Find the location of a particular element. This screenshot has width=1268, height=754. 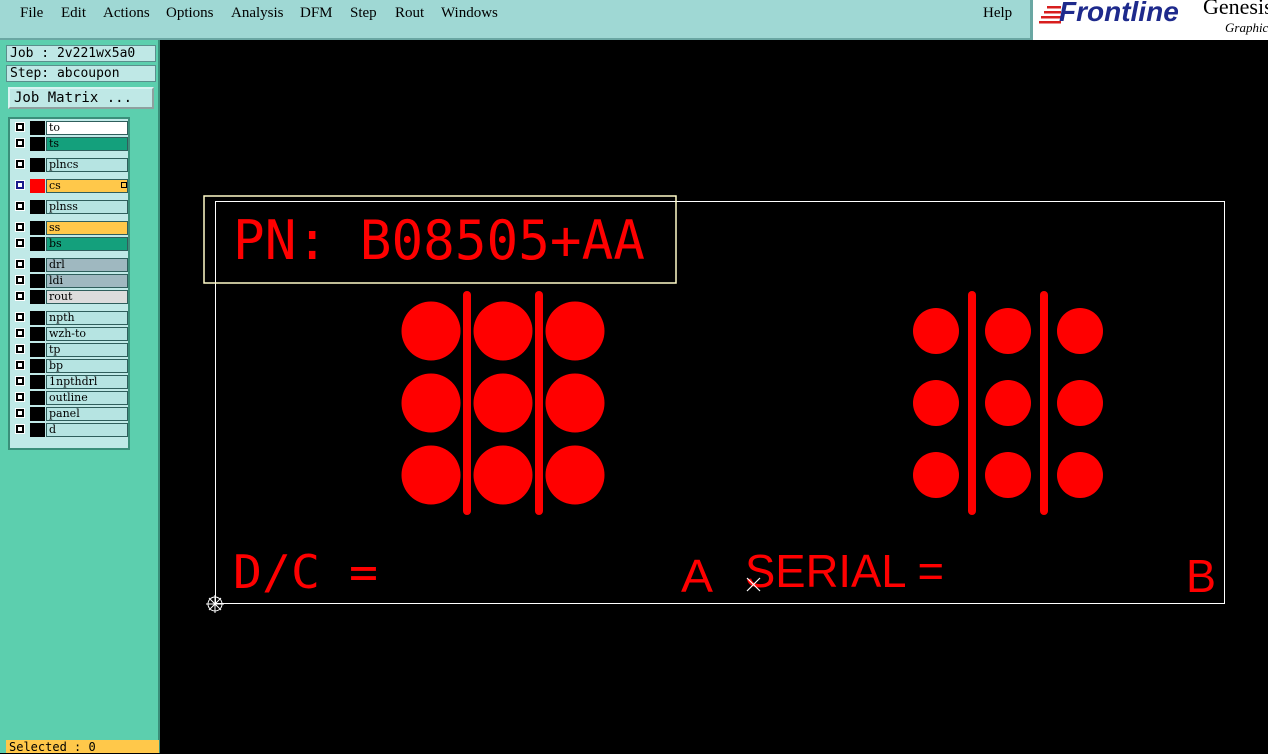

layer-row-ts: ts is located at coordinates (71, 144).